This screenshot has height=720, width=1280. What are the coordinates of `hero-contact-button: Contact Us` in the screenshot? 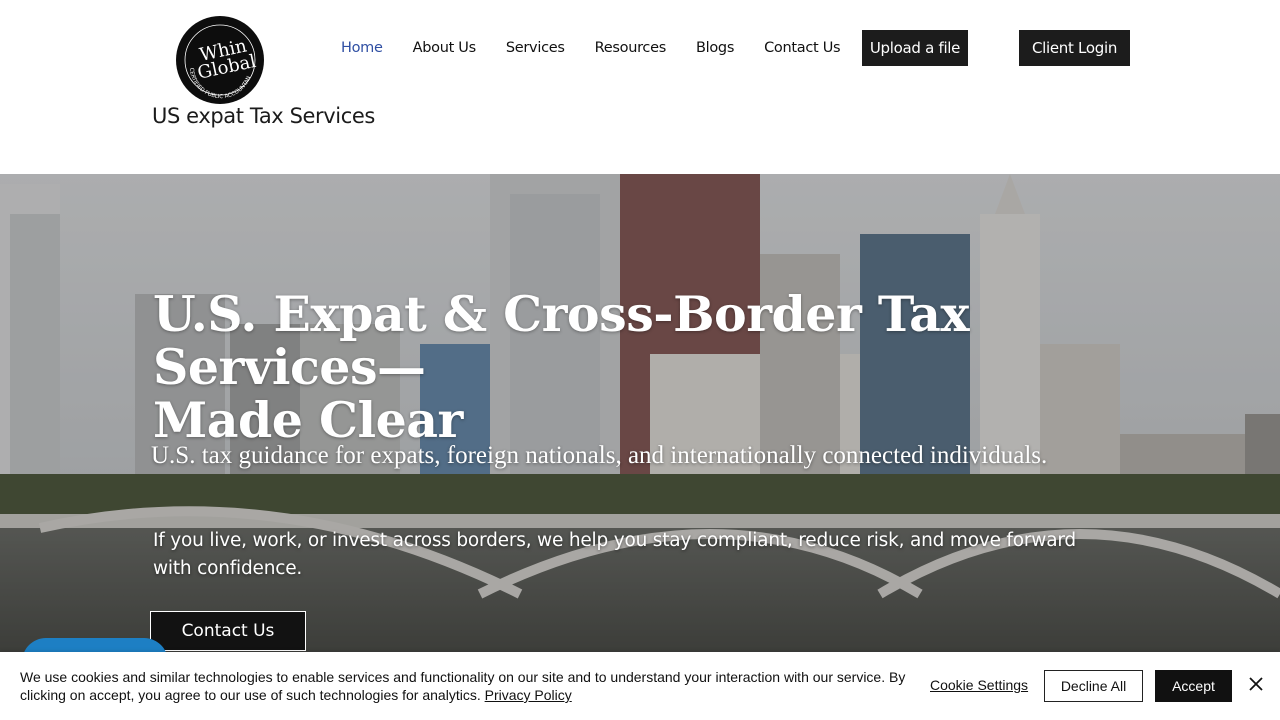 It's located at (228, 631).